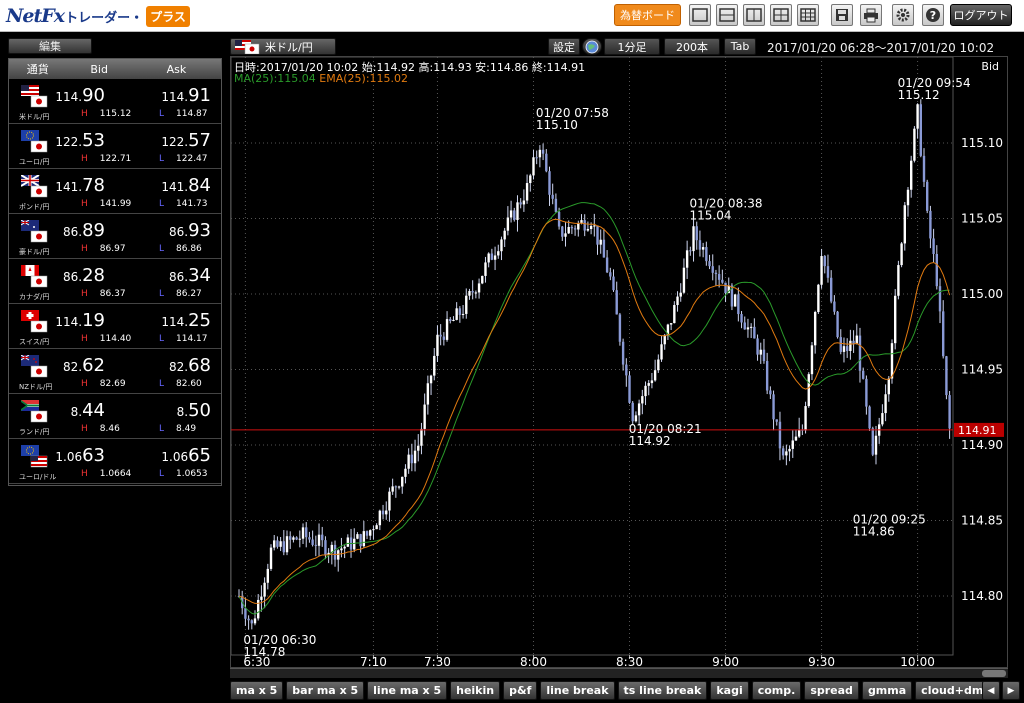 The image size is (1024, 703). I want to click on layout-vertical-button, so click(754, 15).